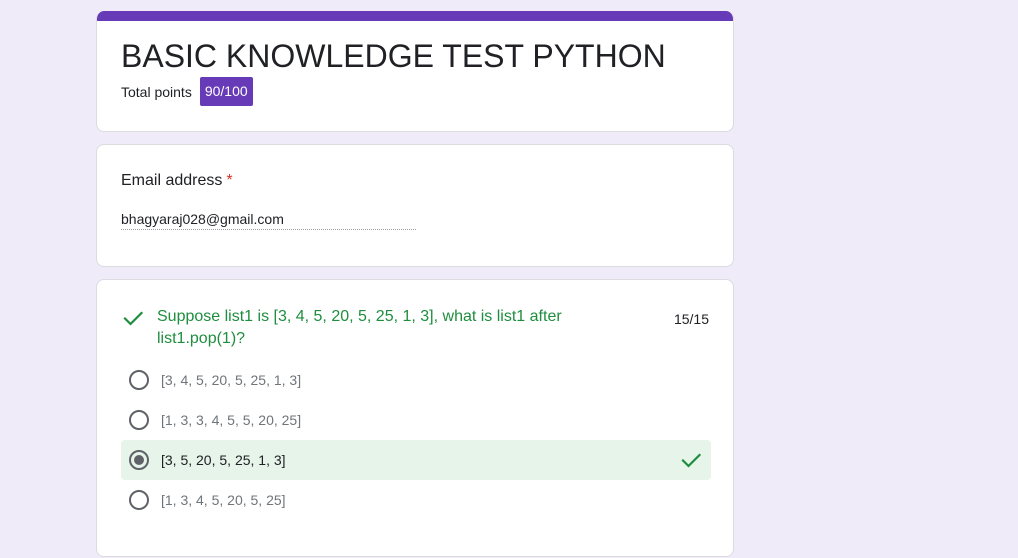 Image resolution: width=1018 pixels, height=558 pixels. What do you see at coordinates (416, 500) in the screenshot?
I see `option-4: [1, 3, 4, 5, 20, 5, 25]` at bounding box center [416, 500].